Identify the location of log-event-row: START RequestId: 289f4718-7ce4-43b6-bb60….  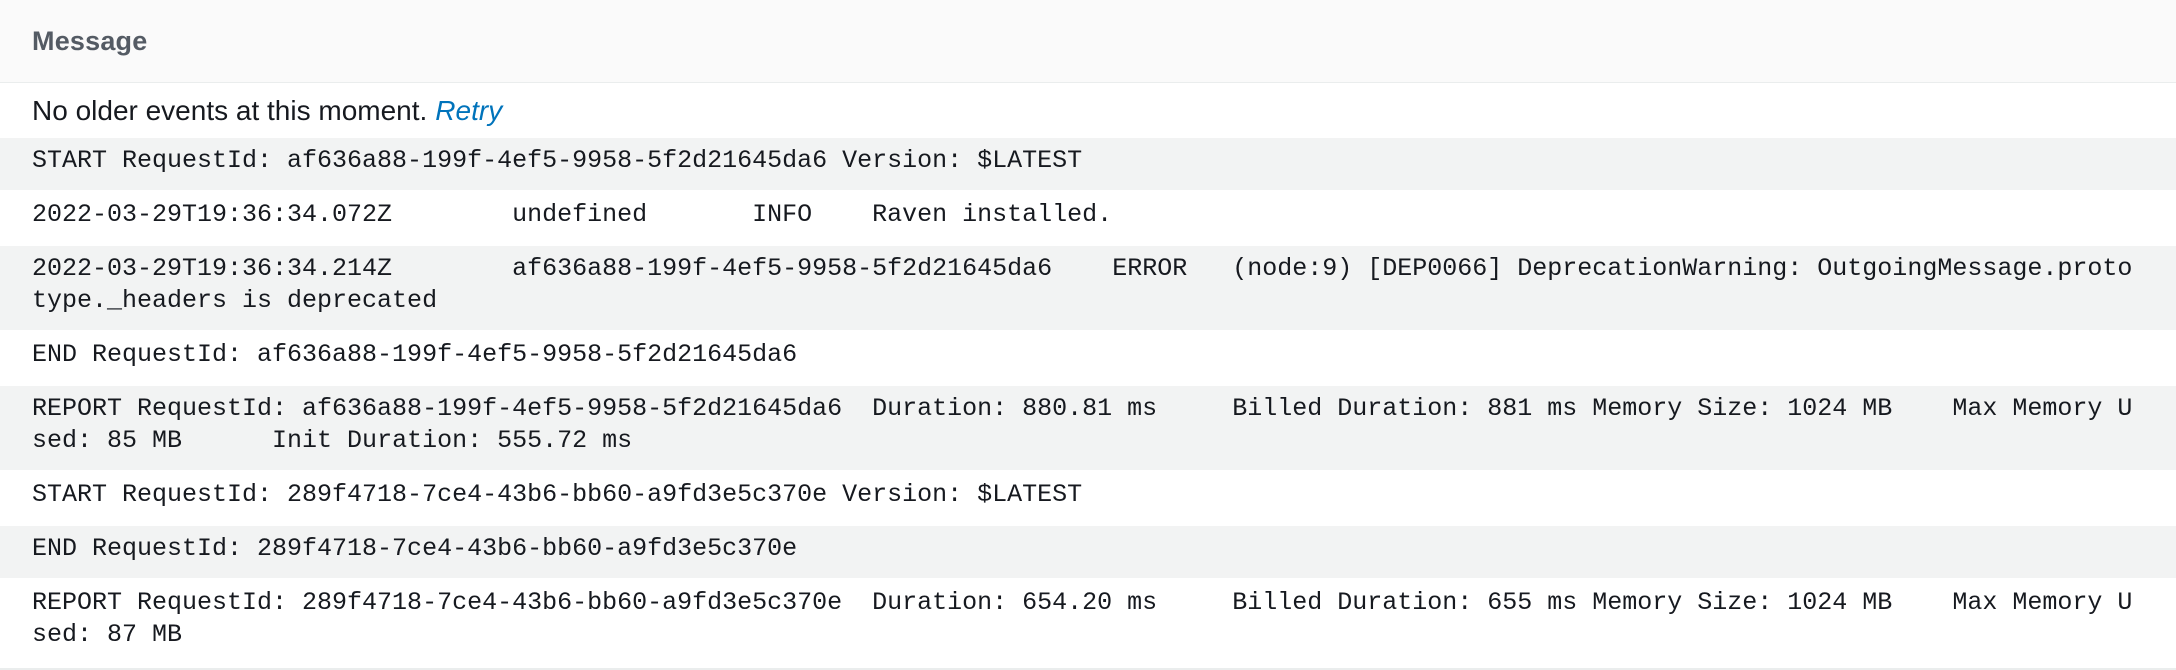
(1088, 499).